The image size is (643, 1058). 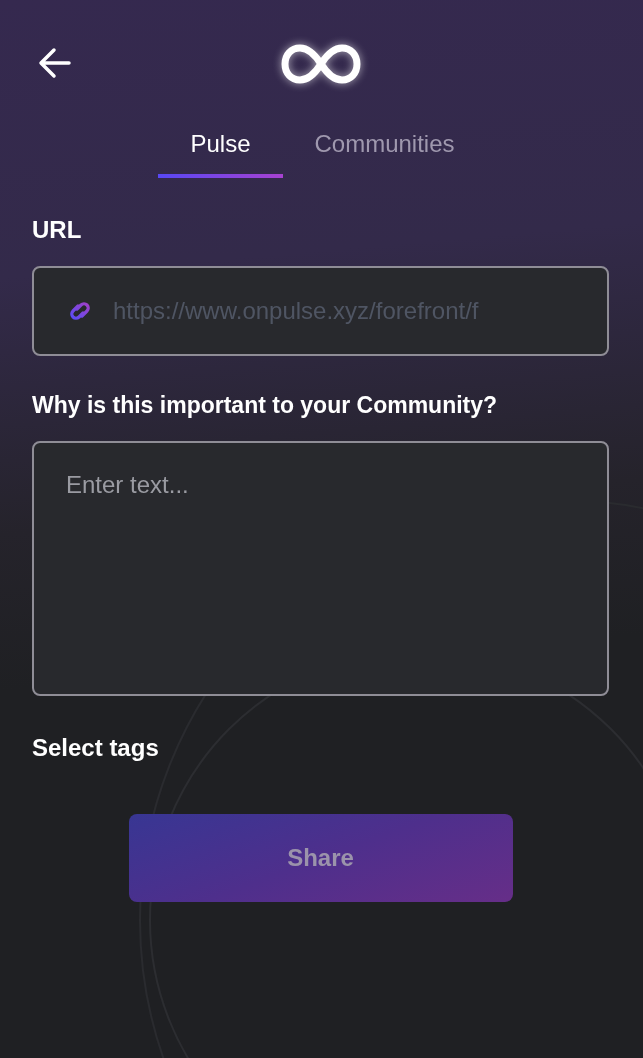 I want to click on field-label: URL, so click(x=57, y=230).